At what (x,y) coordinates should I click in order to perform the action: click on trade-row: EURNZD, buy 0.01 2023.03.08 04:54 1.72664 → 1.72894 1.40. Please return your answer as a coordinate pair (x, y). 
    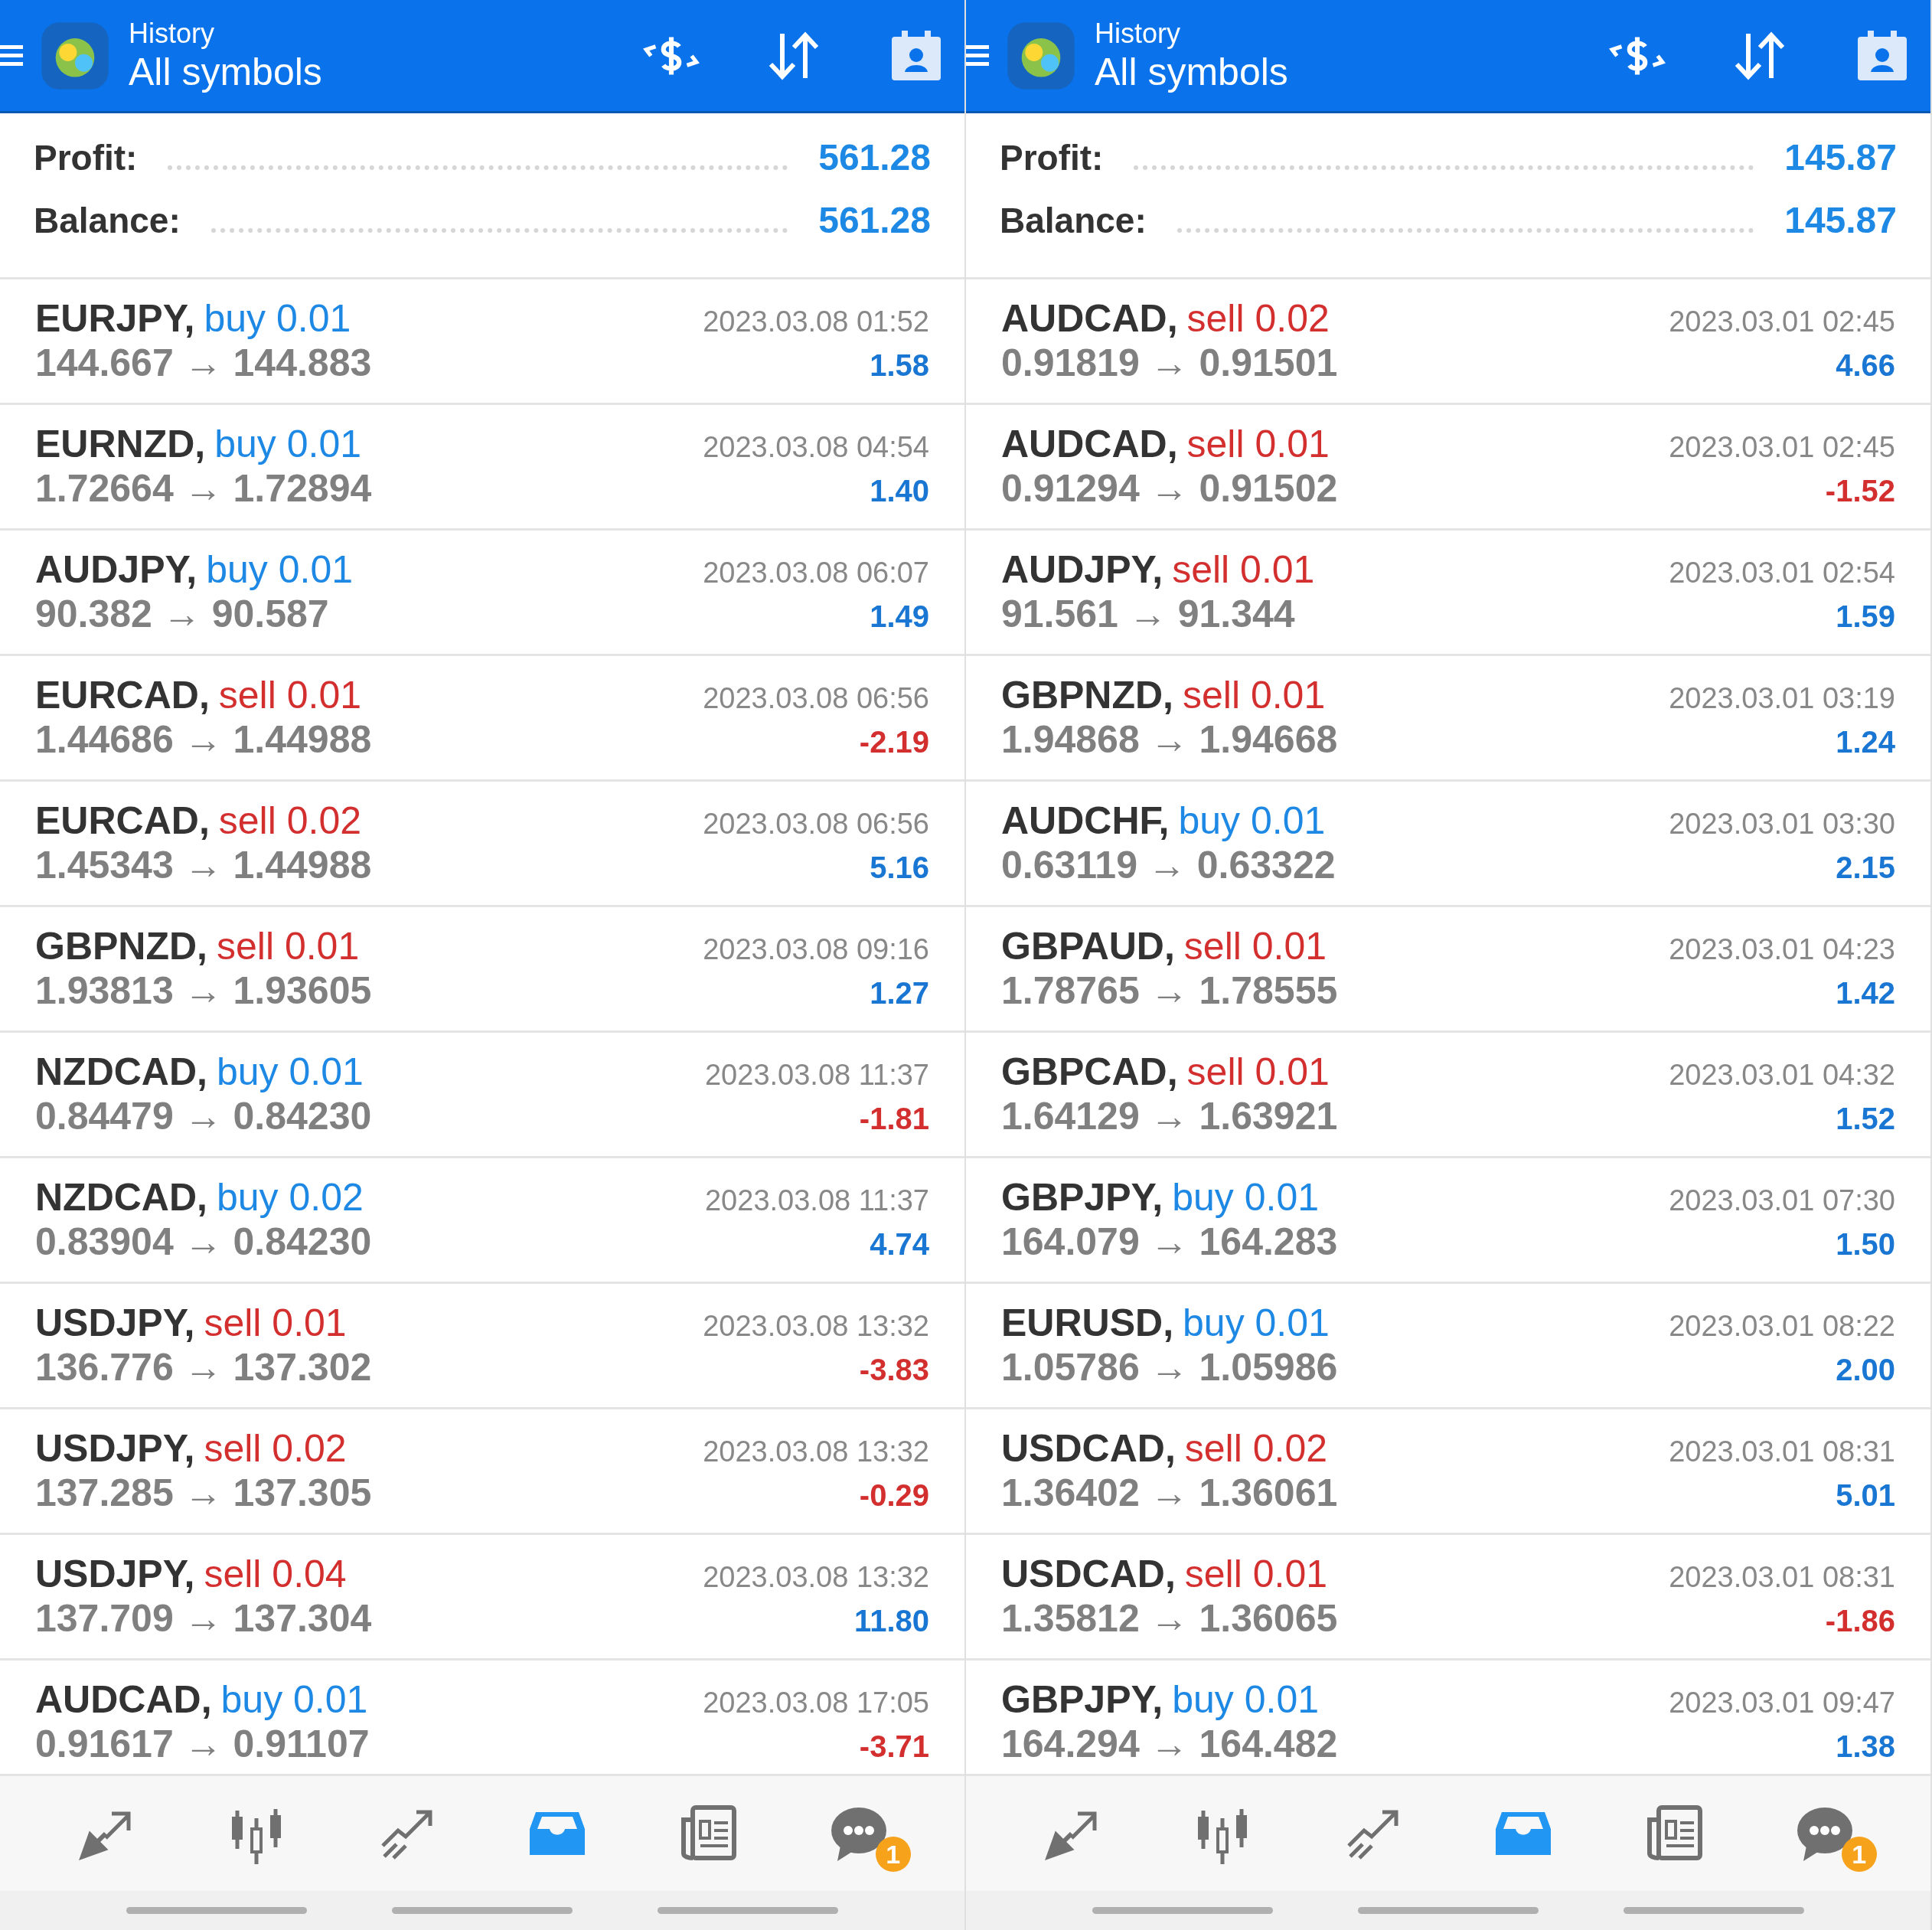
    Looking at the image, I should click on (482, 468).